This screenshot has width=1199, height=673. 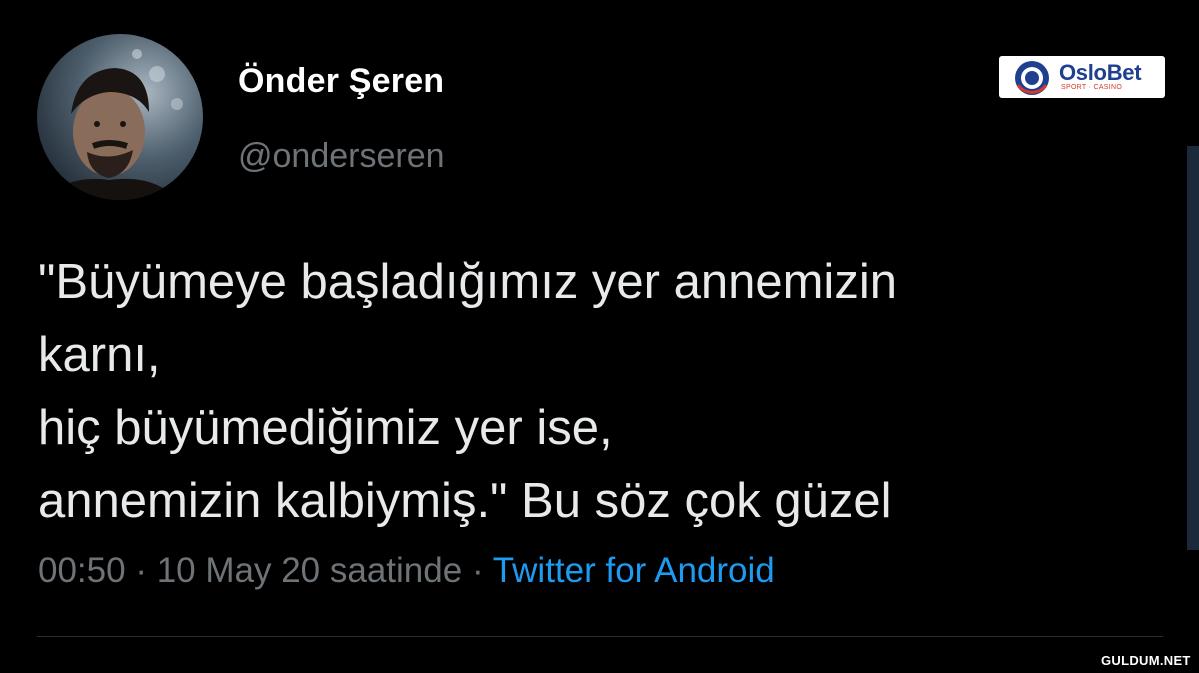 What do you see at coordinates (1032, 78) in the screenshot?
I see `oslobet-logo-icon` at bounding box center [1032, 78].